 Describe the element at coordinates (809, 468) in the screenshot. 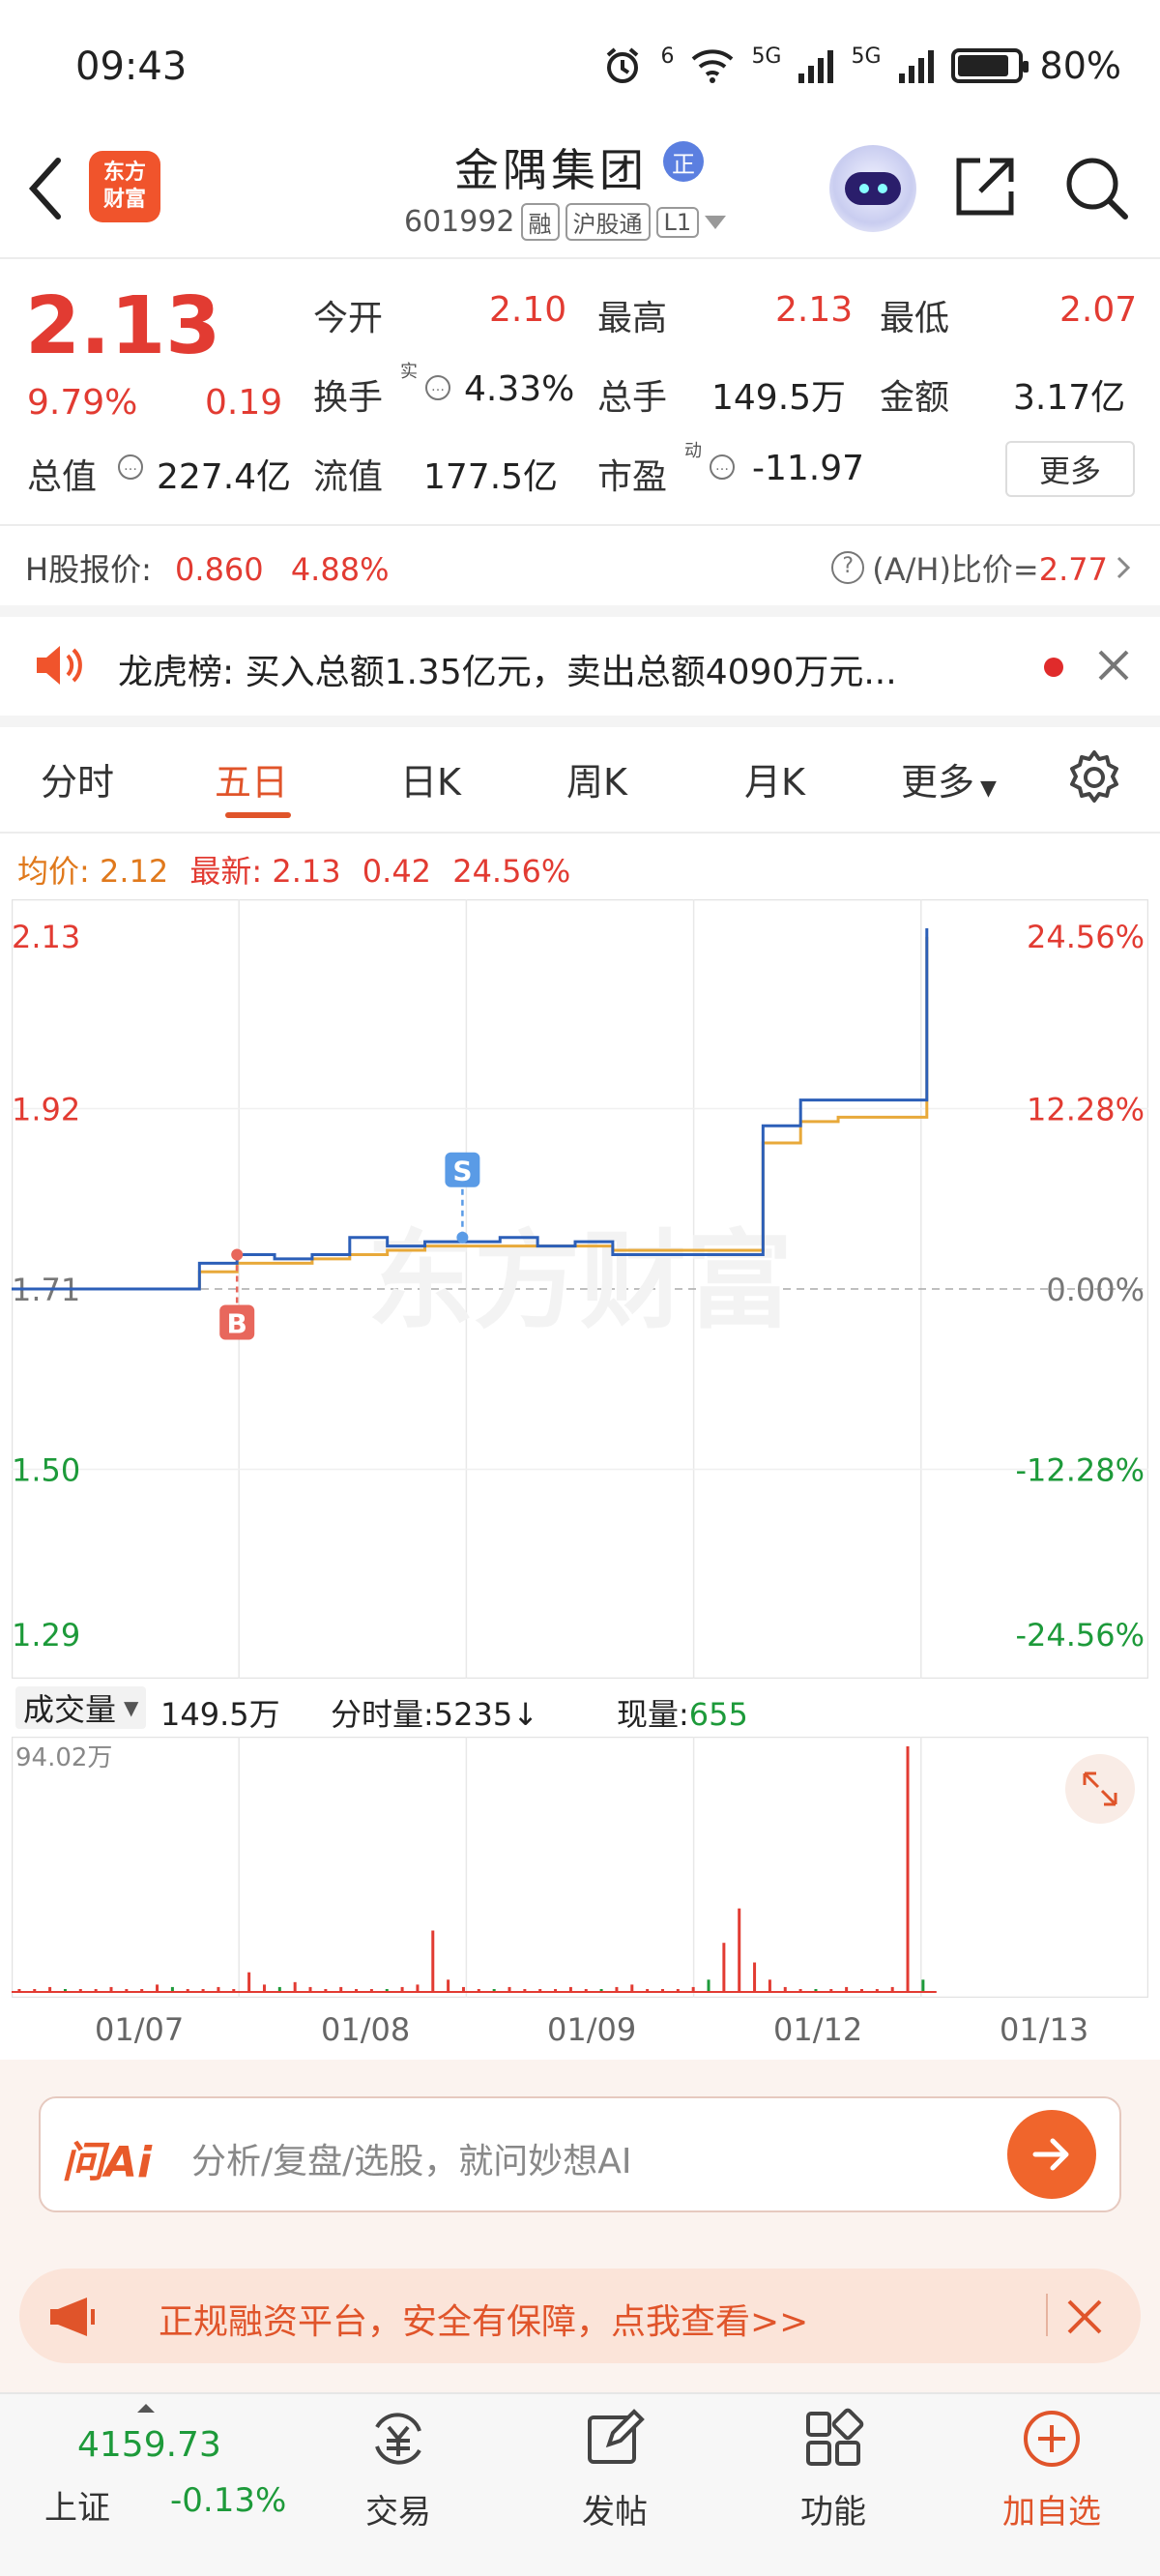

I see `pe-value: -11.97` at that location.